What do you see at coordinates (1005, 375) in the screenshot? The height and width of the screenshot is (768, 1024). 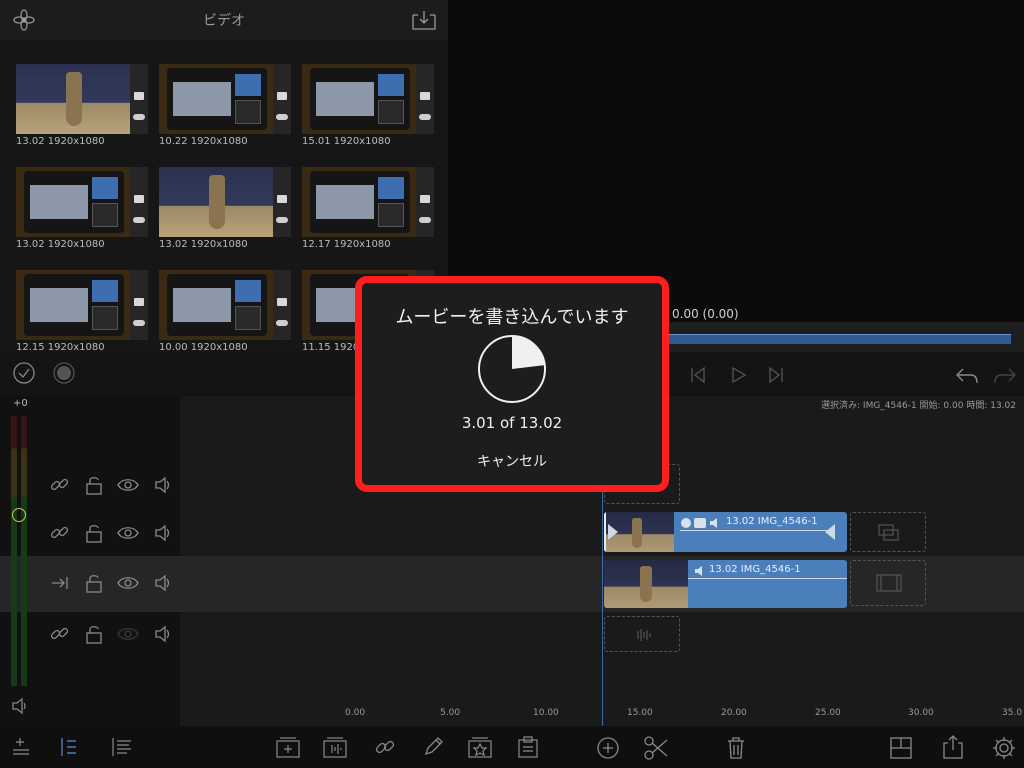 I see `redo-icon` at bounding box center [1005, 375].